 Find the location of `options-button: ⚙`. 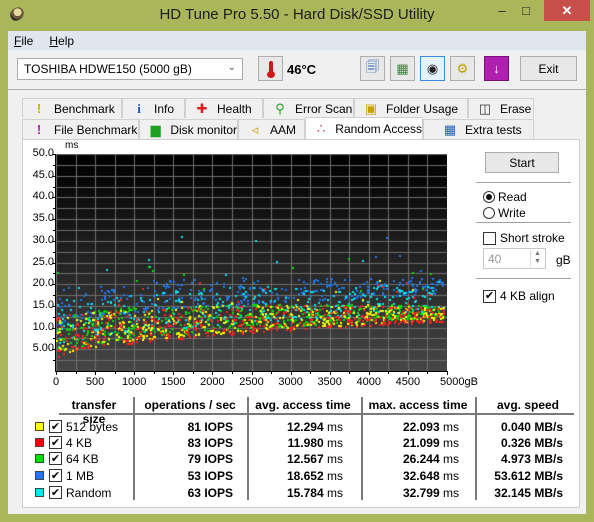

options-button: ⚙ is located at coordinates (462, 68).